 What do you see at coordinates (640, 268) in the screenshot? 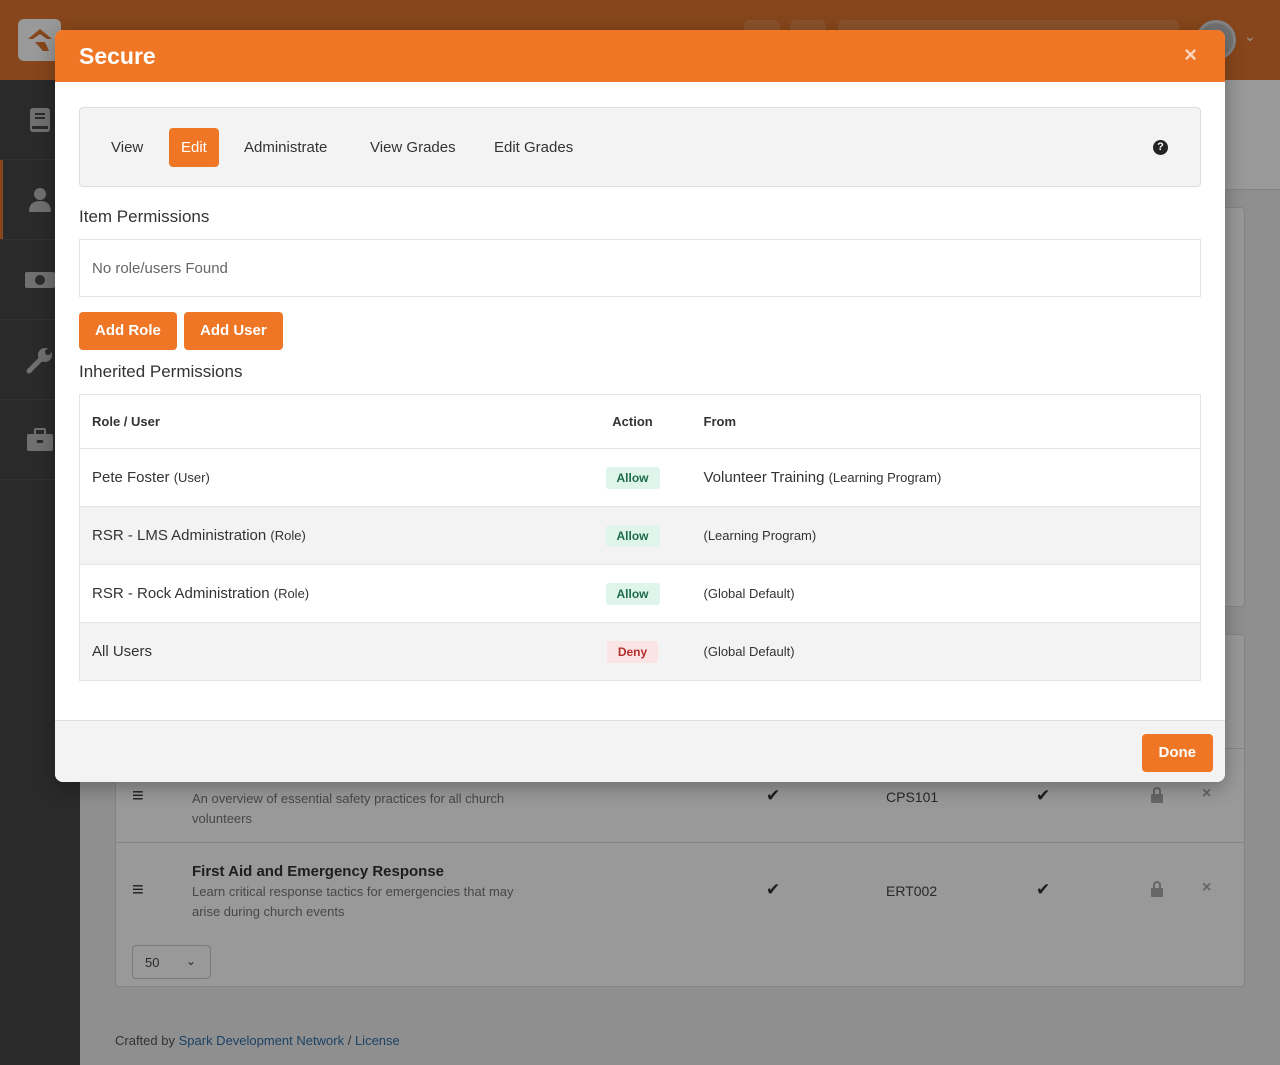
I see `item-permissions-empty: No role/users Found` at bounding box center [640, 268].